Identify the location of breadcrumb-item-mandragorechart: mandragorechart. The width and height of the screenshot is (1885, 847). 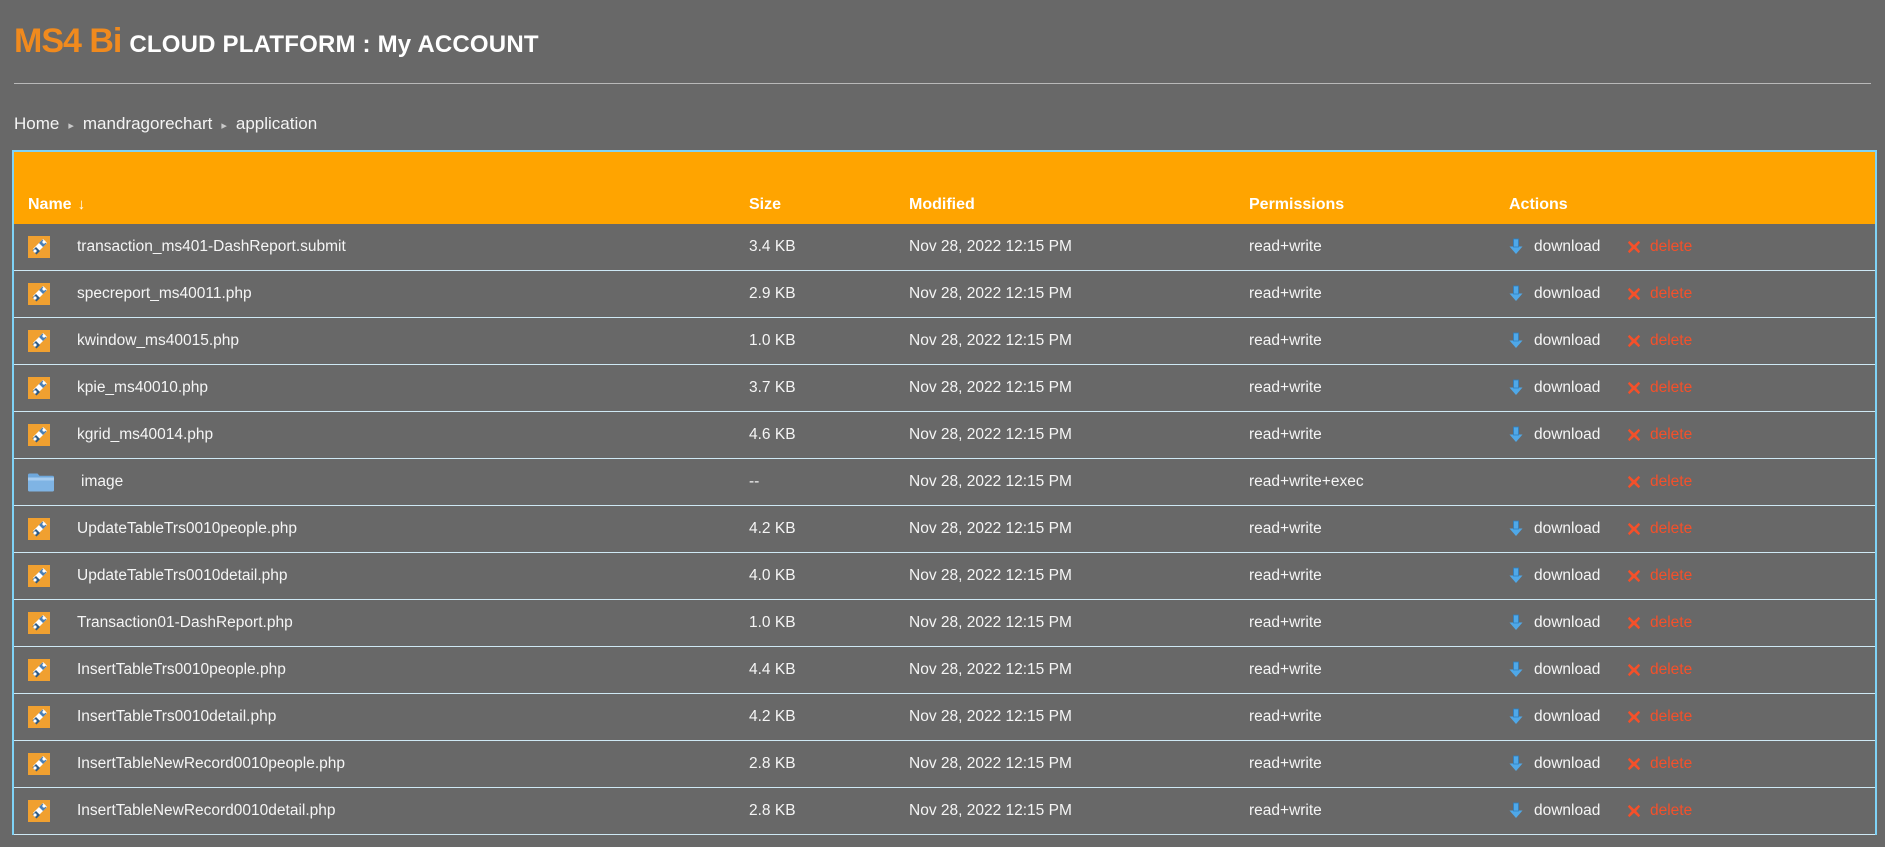
(147, 124).